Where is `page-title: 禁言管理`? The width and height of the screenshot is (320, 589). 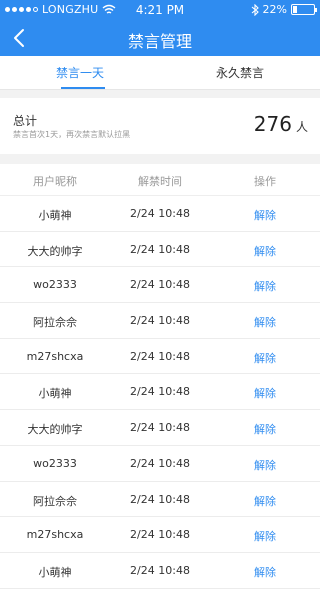 page-title: 禁言管理 is located at coordinates (159, 41).